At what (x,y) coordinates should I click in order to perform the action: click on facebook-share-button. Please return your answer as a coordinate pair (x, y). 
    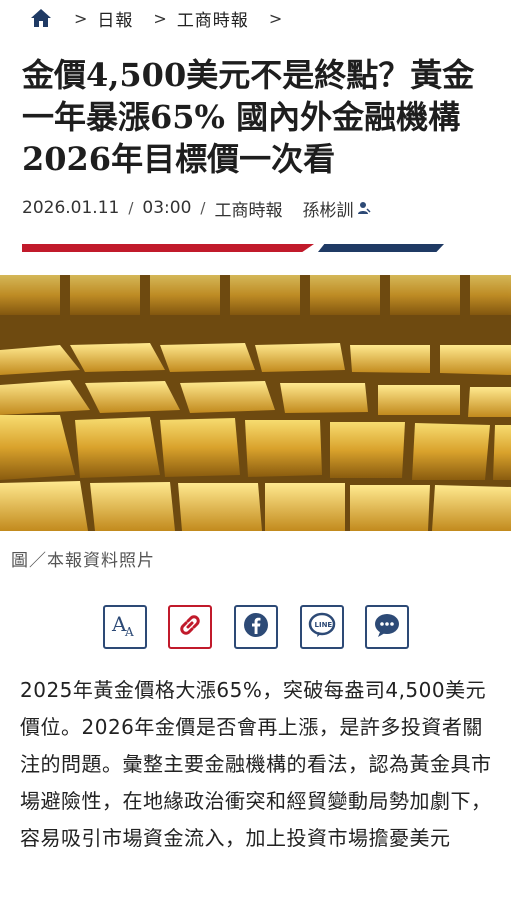
    Looking at the image, I should click on (256, 627).